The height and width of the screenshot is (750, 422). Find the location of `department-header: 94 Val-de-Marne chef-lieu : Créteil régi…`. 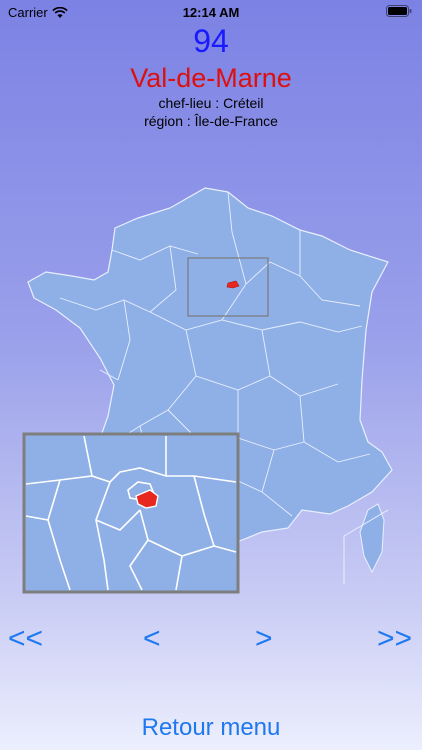

department-header: 94 Val-de-Marne chef-lieu : Créteil régi… is located at coordinates (211, 76).